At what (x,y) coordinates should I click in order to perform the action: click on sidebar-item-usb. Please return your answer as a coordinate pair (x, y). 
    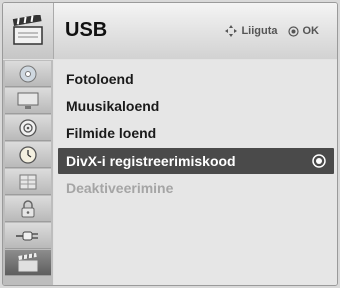
    Looking at the image, I should click on (28, 263).